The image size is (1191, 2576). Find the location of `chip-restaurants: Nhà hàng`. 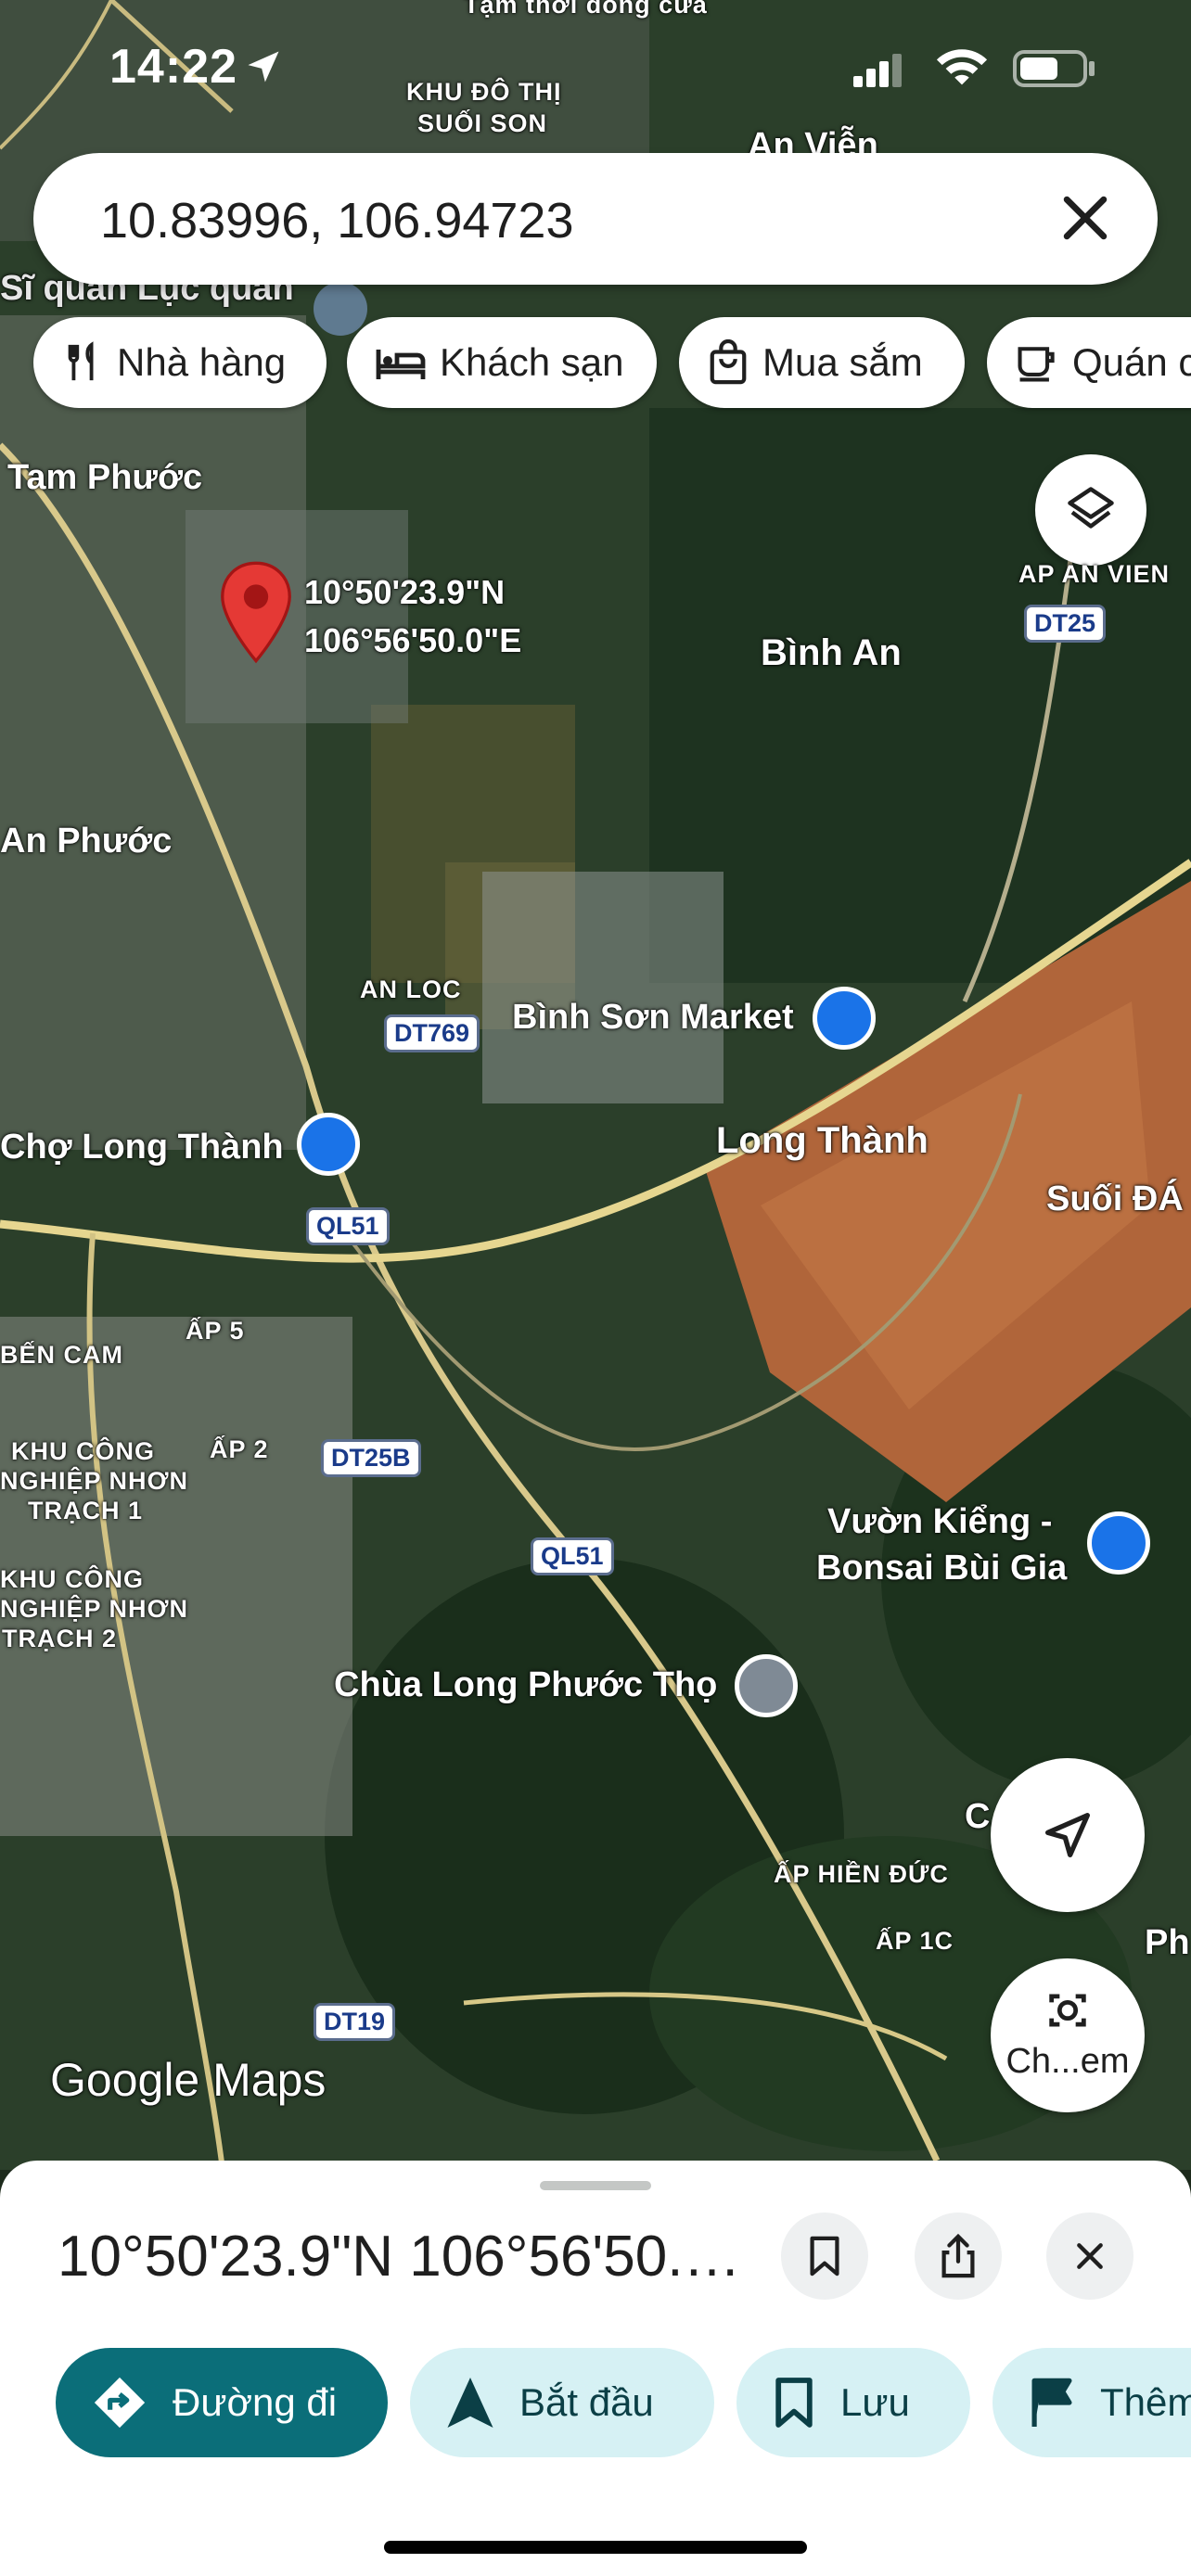

chip-restaurants: Nhà hàng is located at coordinates (180, 363).